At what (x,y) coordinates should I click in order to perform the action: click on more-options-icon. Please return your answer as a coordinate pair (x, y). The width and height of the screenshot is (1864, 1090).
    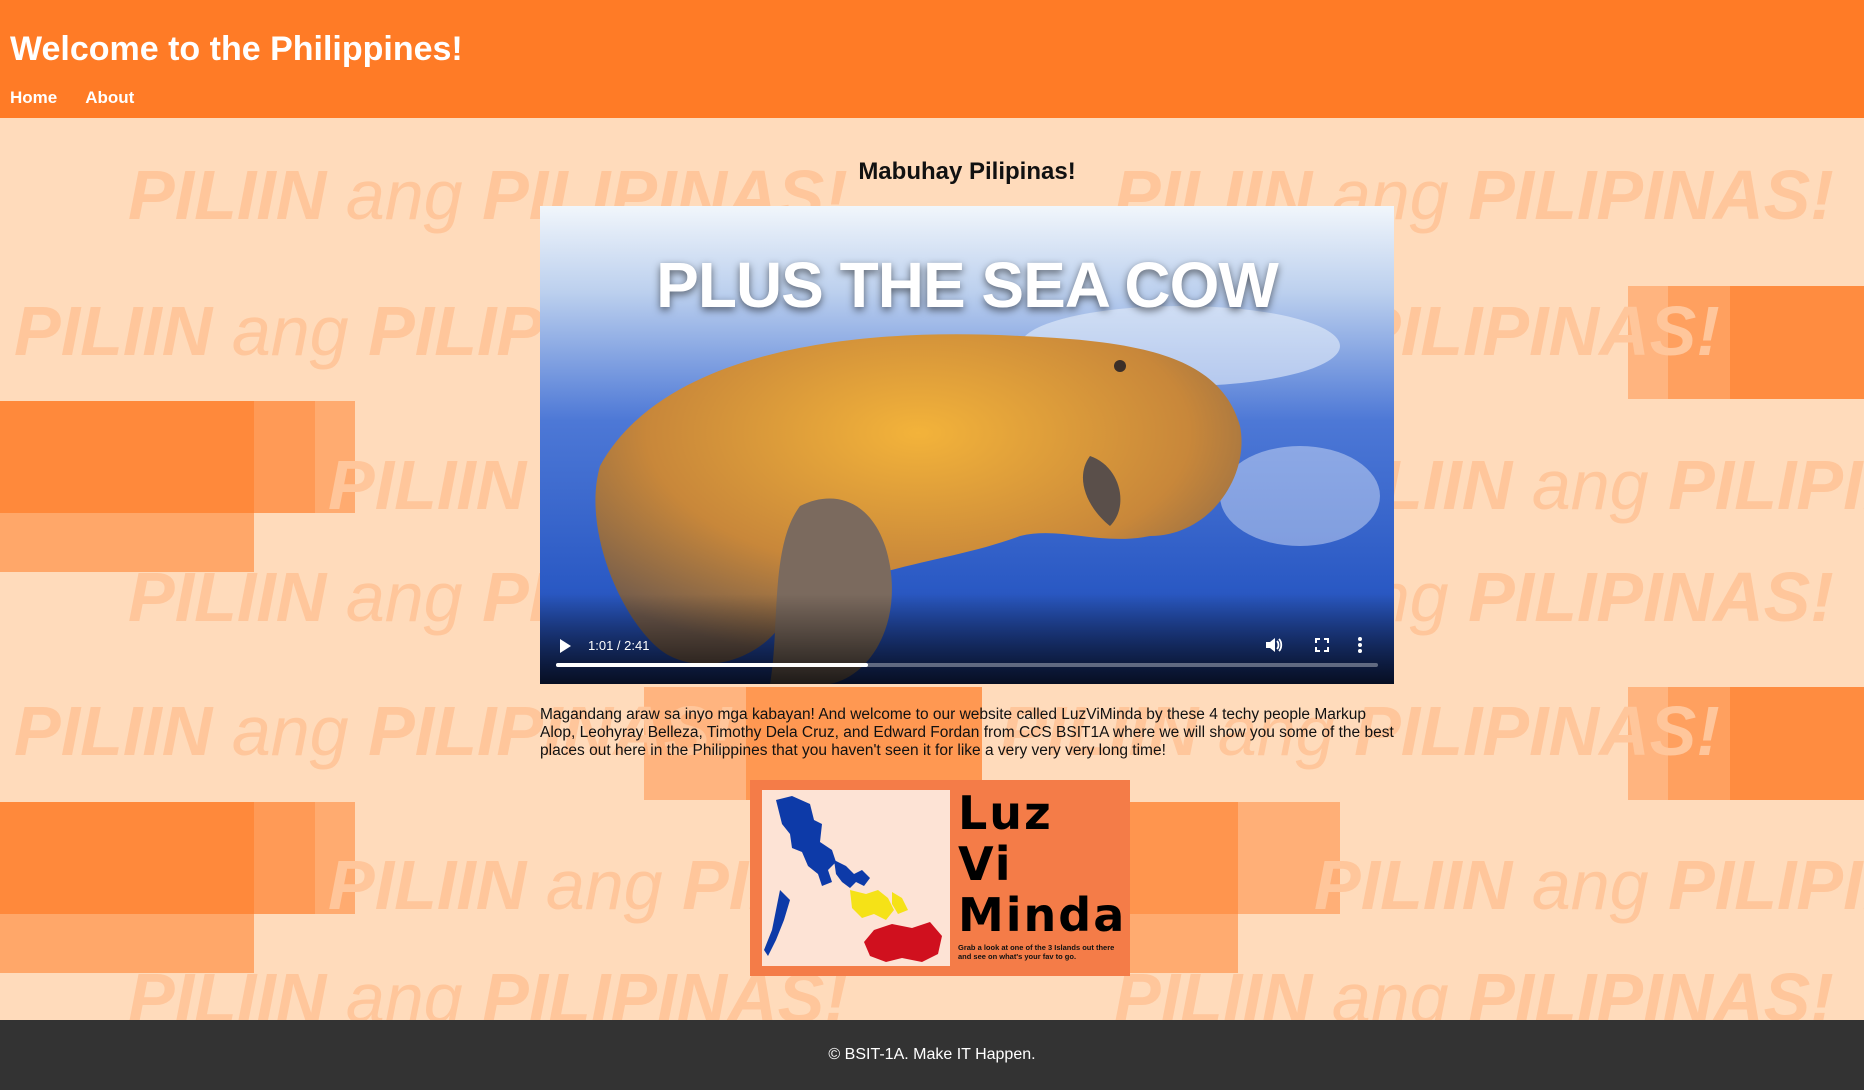
    Looking at the image, I should click on (1360, 647).